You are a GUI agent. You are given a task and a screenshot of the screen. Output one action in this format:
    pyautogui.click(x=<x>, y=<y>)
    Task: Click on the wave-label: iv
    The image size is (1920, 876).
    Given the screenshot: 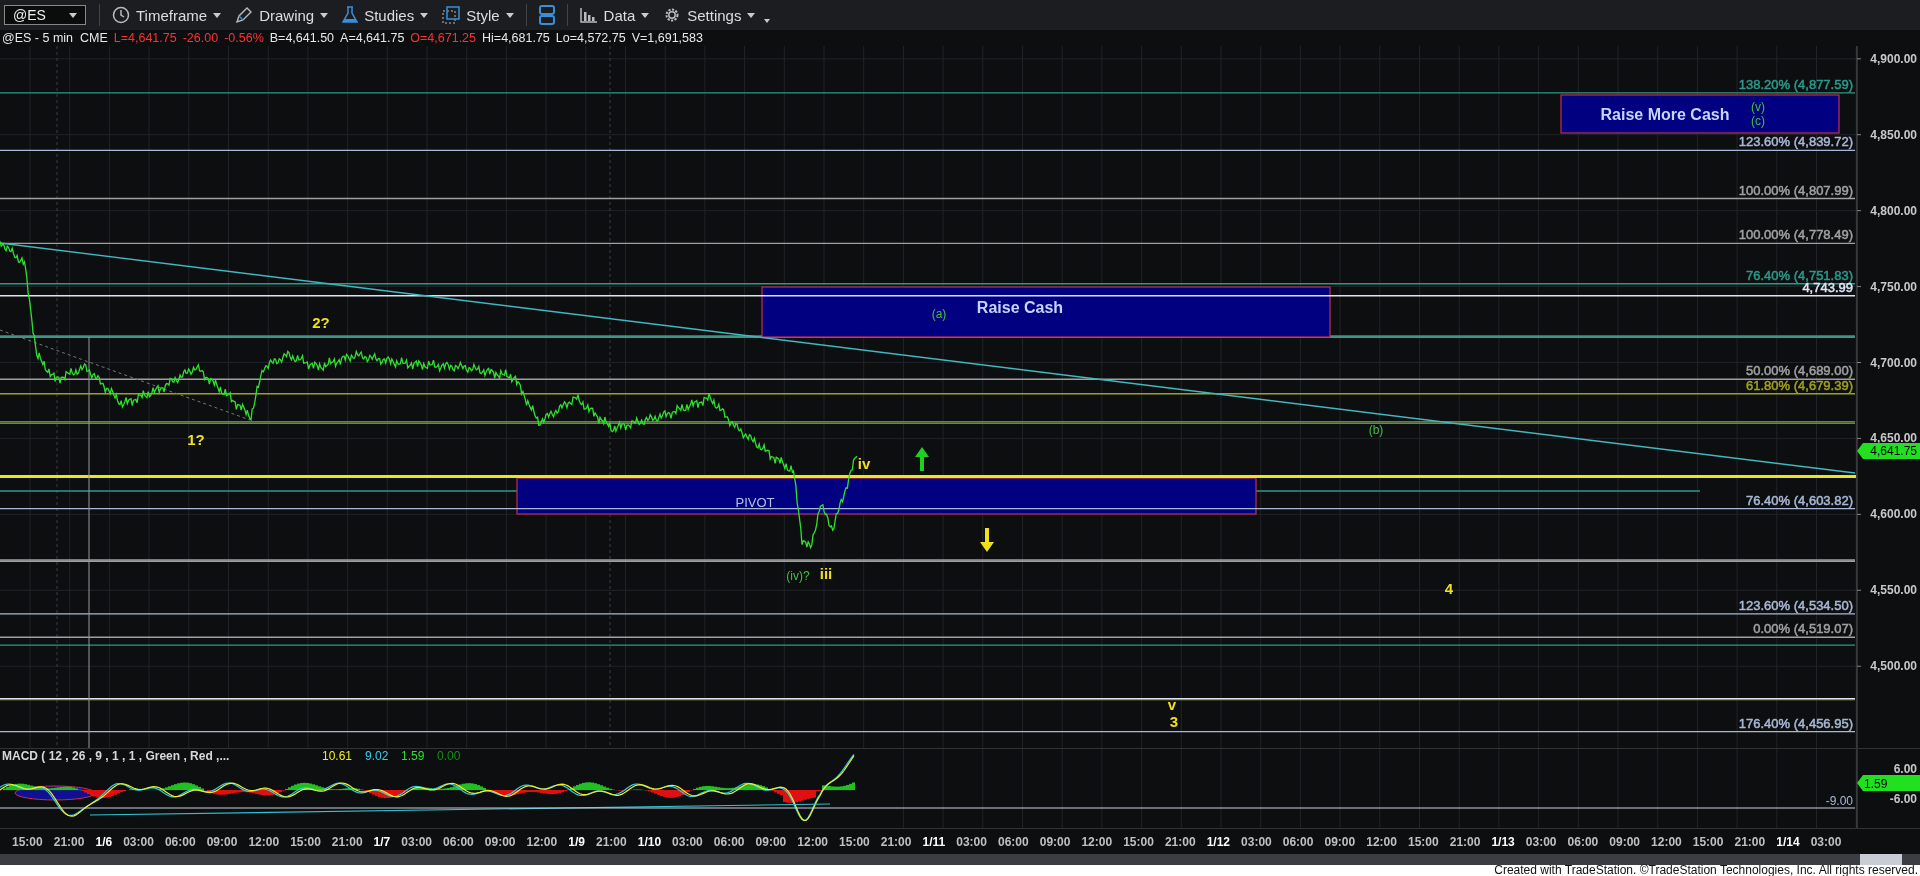 What is the action you would take?
    pyautogui.click(x=864, y=463)
    